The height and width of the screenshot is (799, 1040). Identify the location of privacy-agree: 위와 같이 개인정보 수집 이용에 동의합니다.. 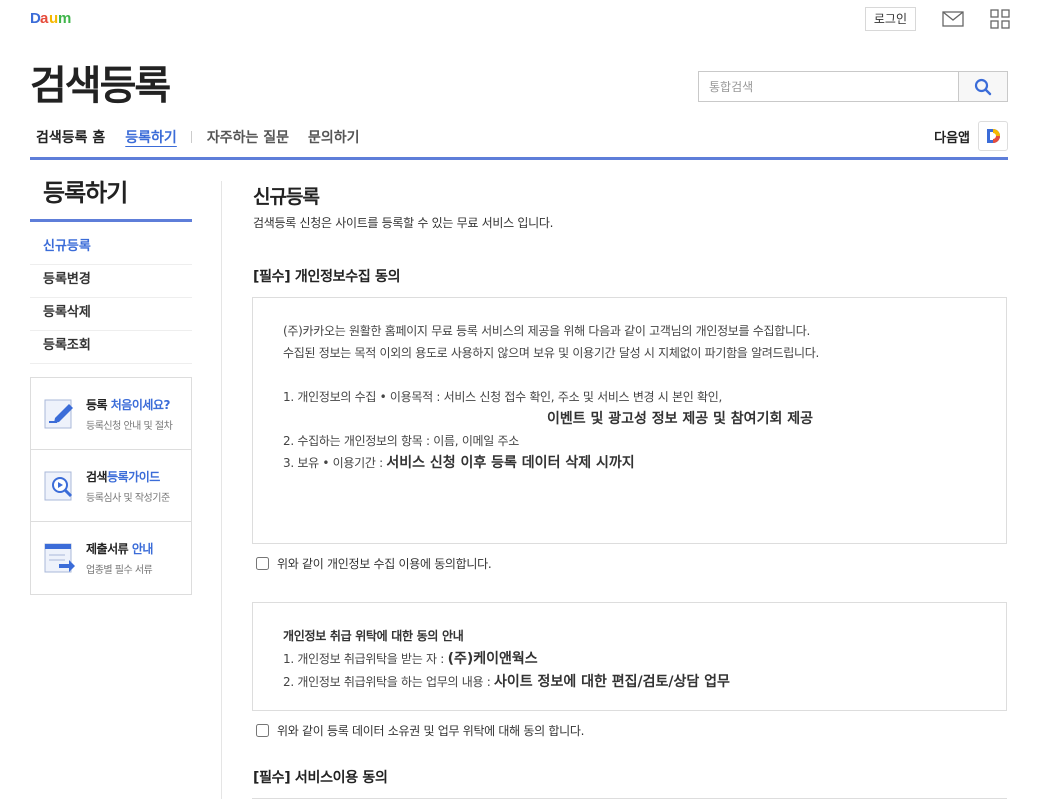
(374, 563).